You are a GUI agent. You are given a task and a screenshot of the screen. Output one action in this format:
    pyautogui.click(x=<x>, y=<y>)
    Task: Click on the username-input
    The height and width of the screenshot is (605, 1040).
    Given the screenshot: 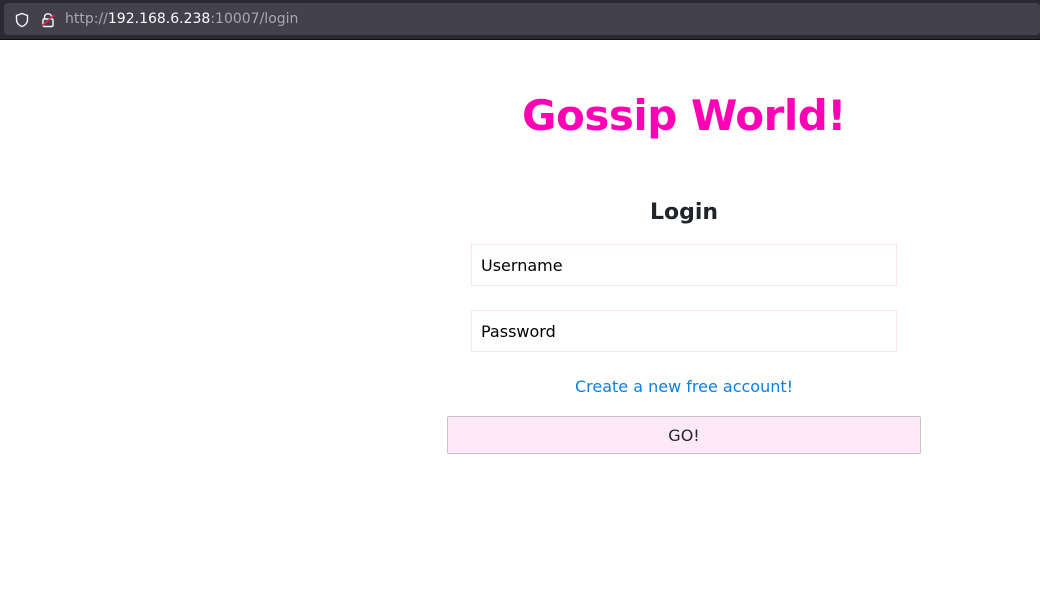 What is the action you would take?
    pyautogui.click(x=684, y=265)
    